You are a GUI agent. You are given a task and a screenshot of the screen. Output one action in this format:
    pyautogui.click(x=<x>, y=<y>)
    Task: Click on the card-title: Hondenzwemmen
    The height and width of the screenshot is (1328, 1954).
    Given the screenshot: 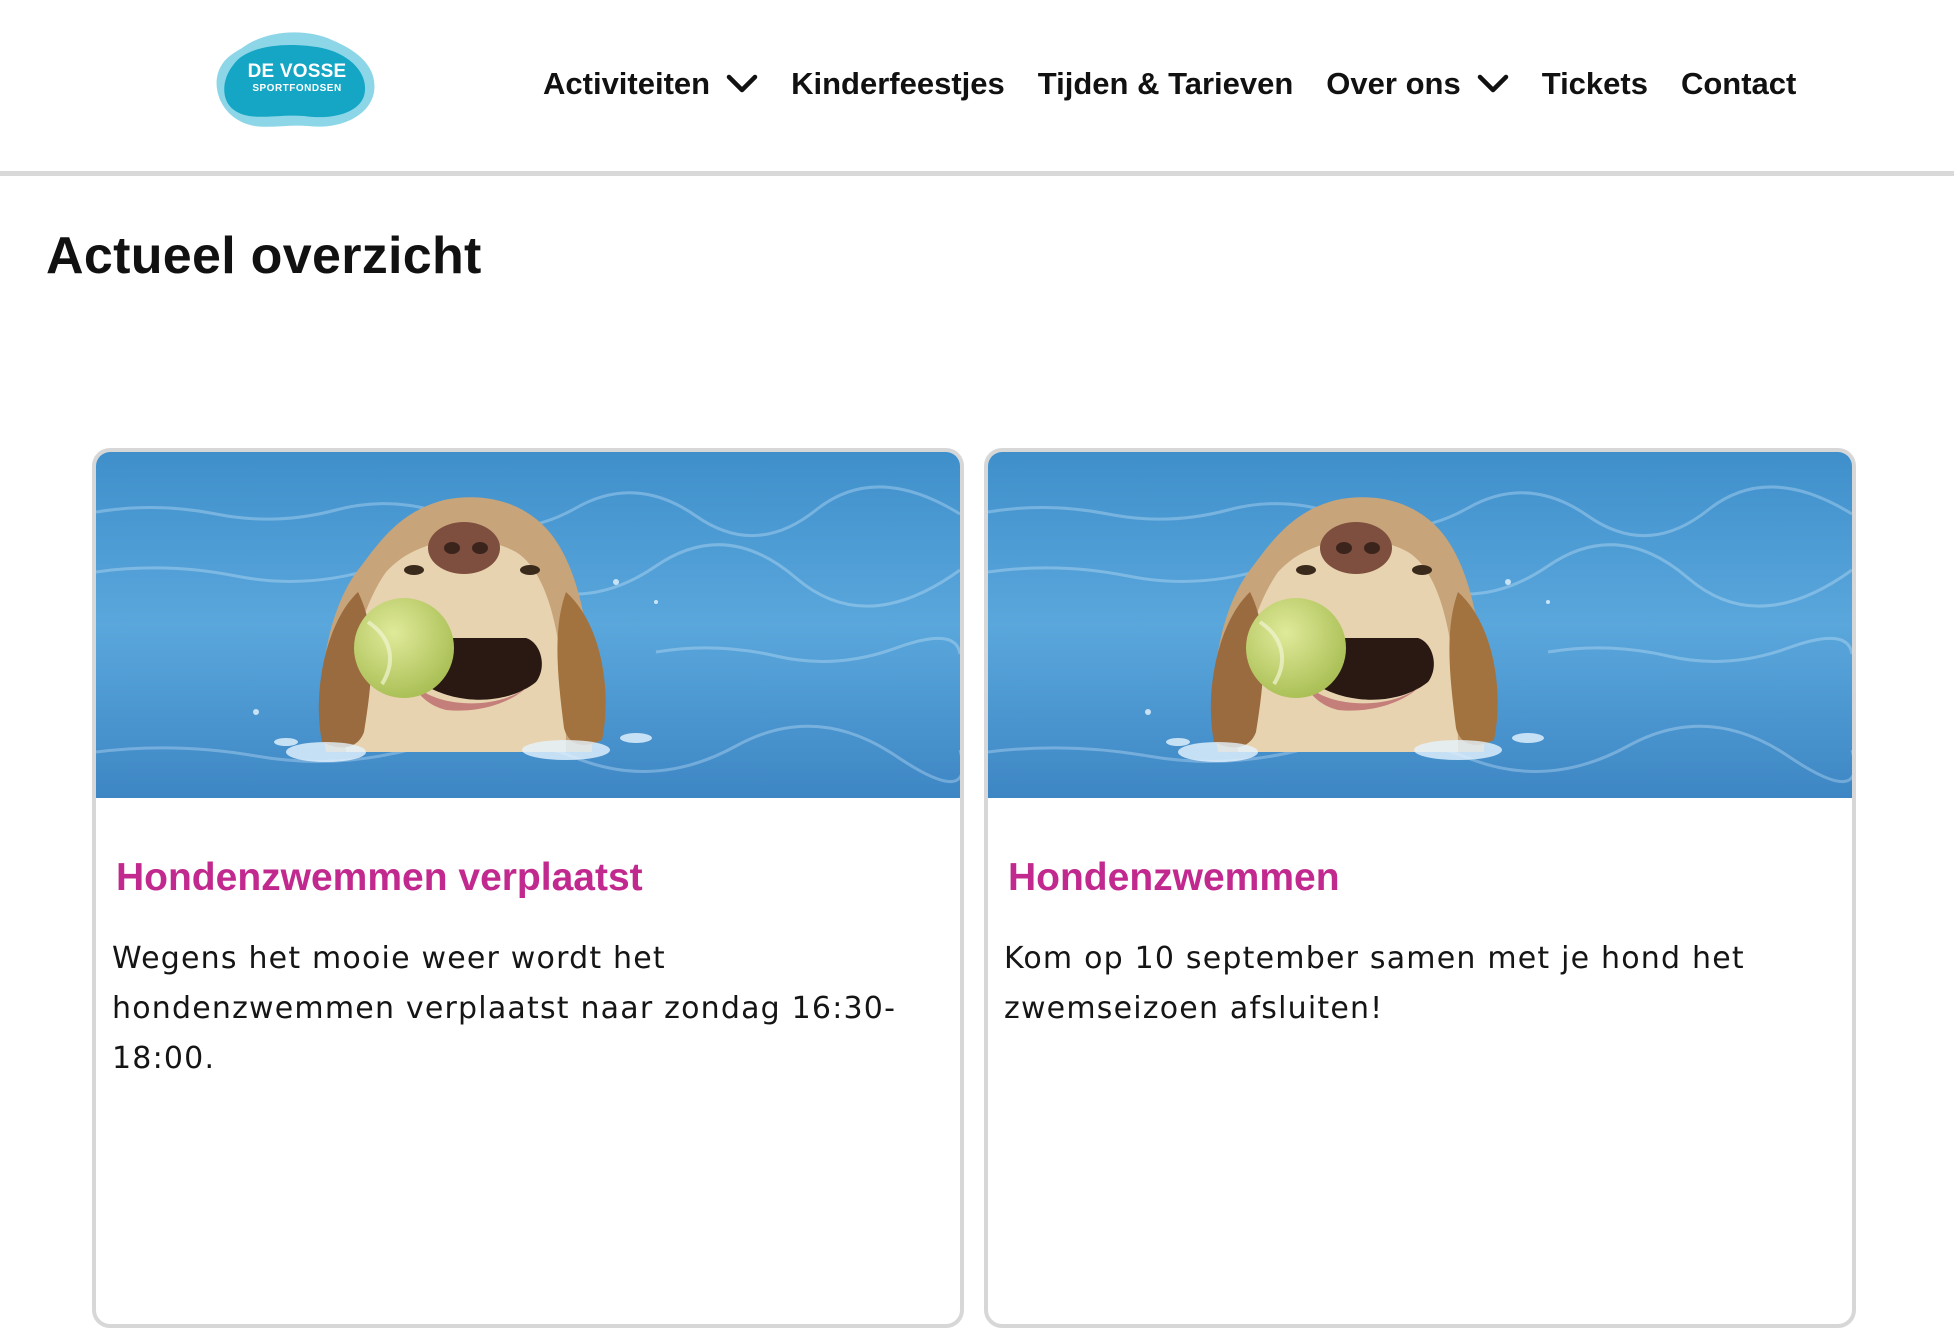 What is the action you would take?
    pyautogui.click(x=1174, y=878)
    